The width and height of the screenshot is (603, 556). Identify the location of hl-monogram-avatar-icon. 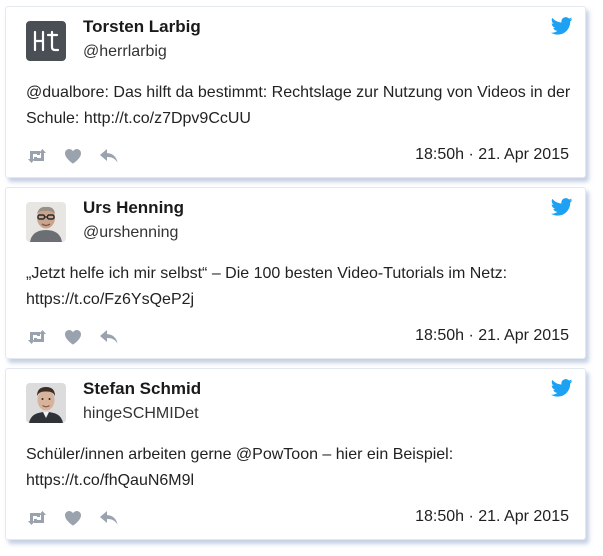
(46, 41).